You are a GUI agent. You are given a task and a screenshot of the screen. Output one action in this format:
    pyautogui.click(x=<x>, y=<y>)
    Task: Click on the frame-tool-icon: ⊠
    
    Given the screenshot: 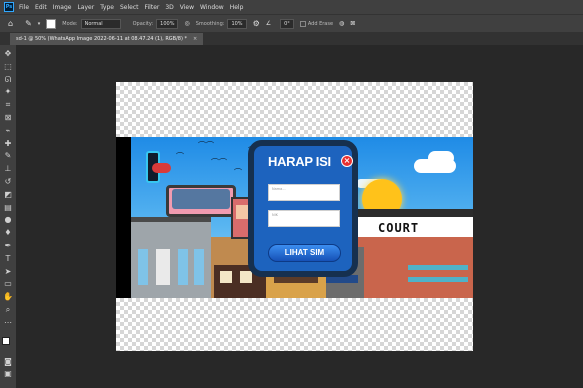 What is the action you would take?
    pyautogui.click(x=8, y=118)
    